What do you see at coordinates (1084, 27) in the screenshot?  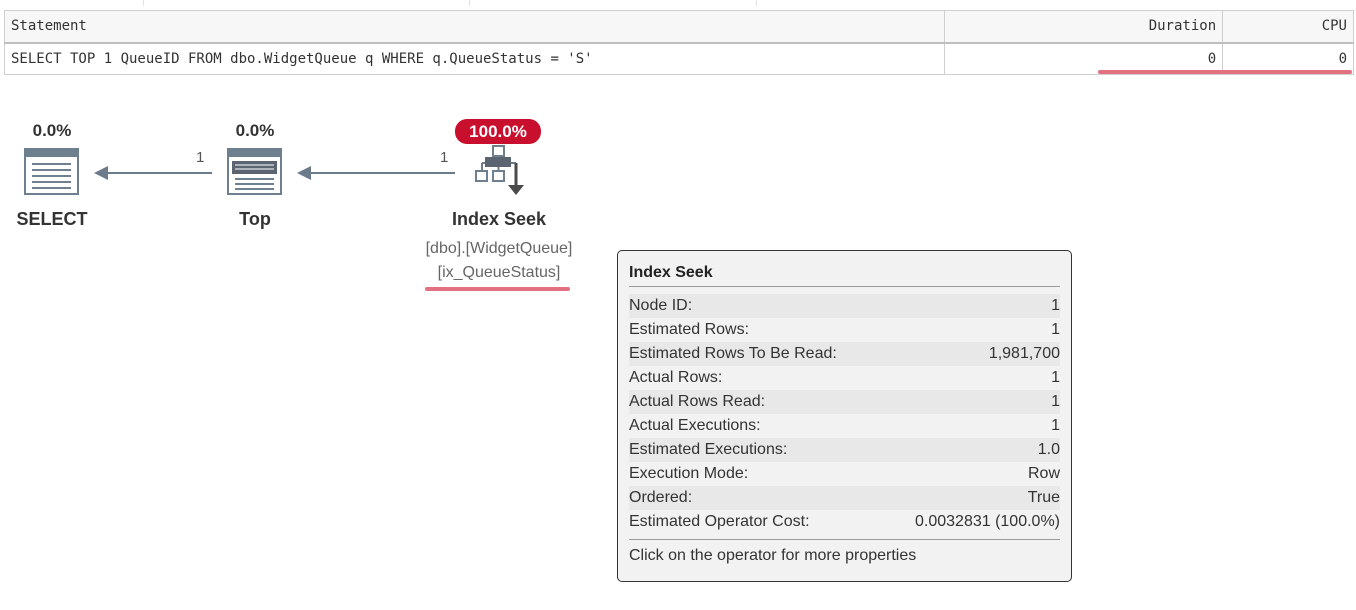 I see `column-header-duration: Duration` at bounding box center [1084, 27].